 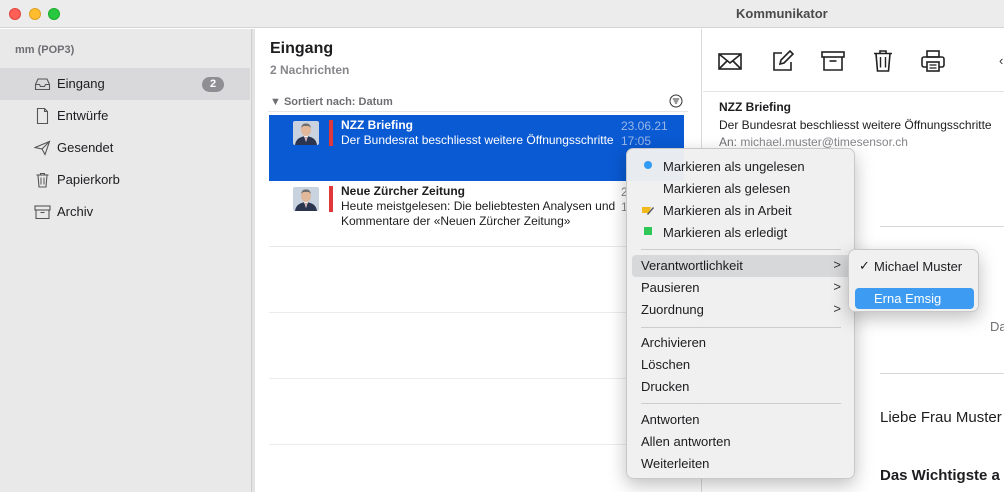 What do you see at coordinates (644, 133) in the screenshot?
I see `message-date: 23.06.21 17:05` at bounding box center [644, 133].